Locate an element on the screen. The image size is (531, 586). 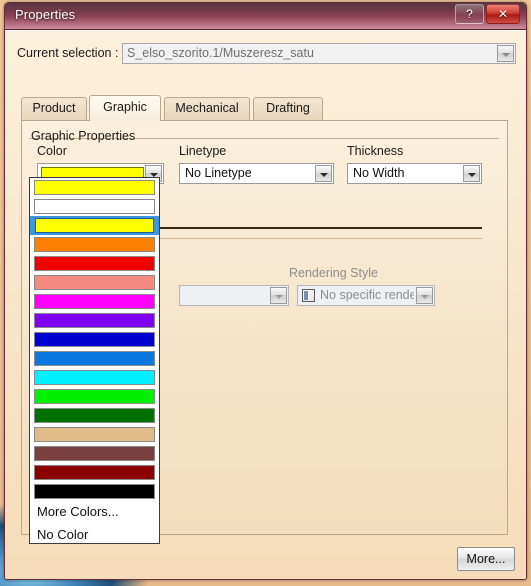
color-swatch-dark-green is located at coordinates (94, 415).